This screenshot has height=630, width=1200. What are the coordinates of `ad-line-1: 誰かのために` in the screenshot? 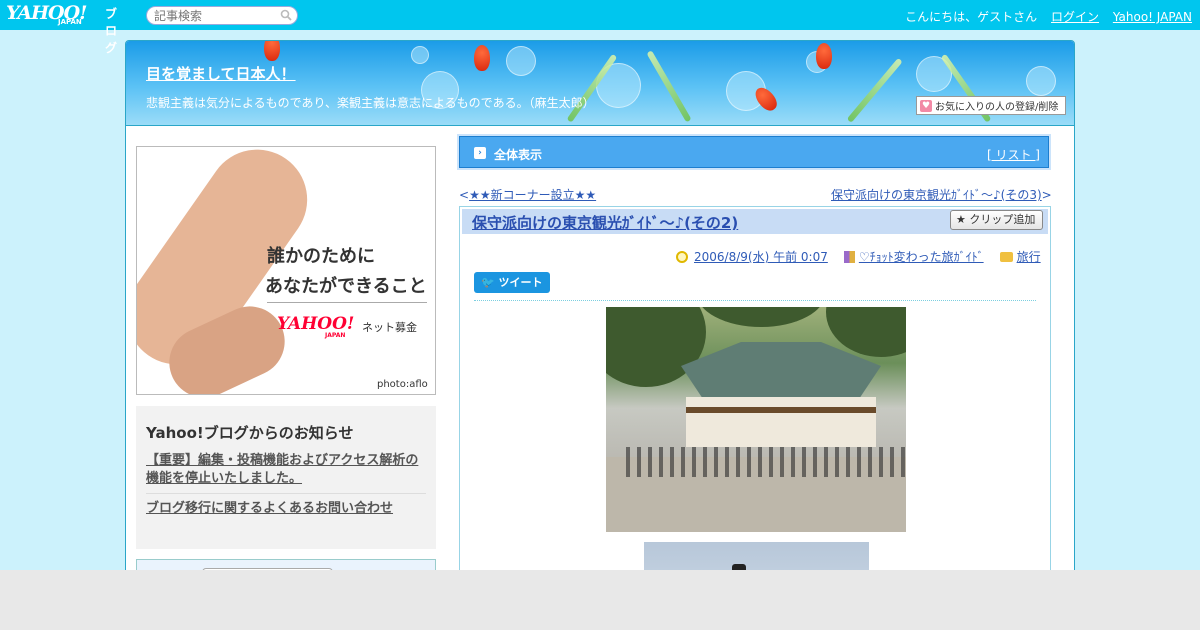 It's located at (321, 256).